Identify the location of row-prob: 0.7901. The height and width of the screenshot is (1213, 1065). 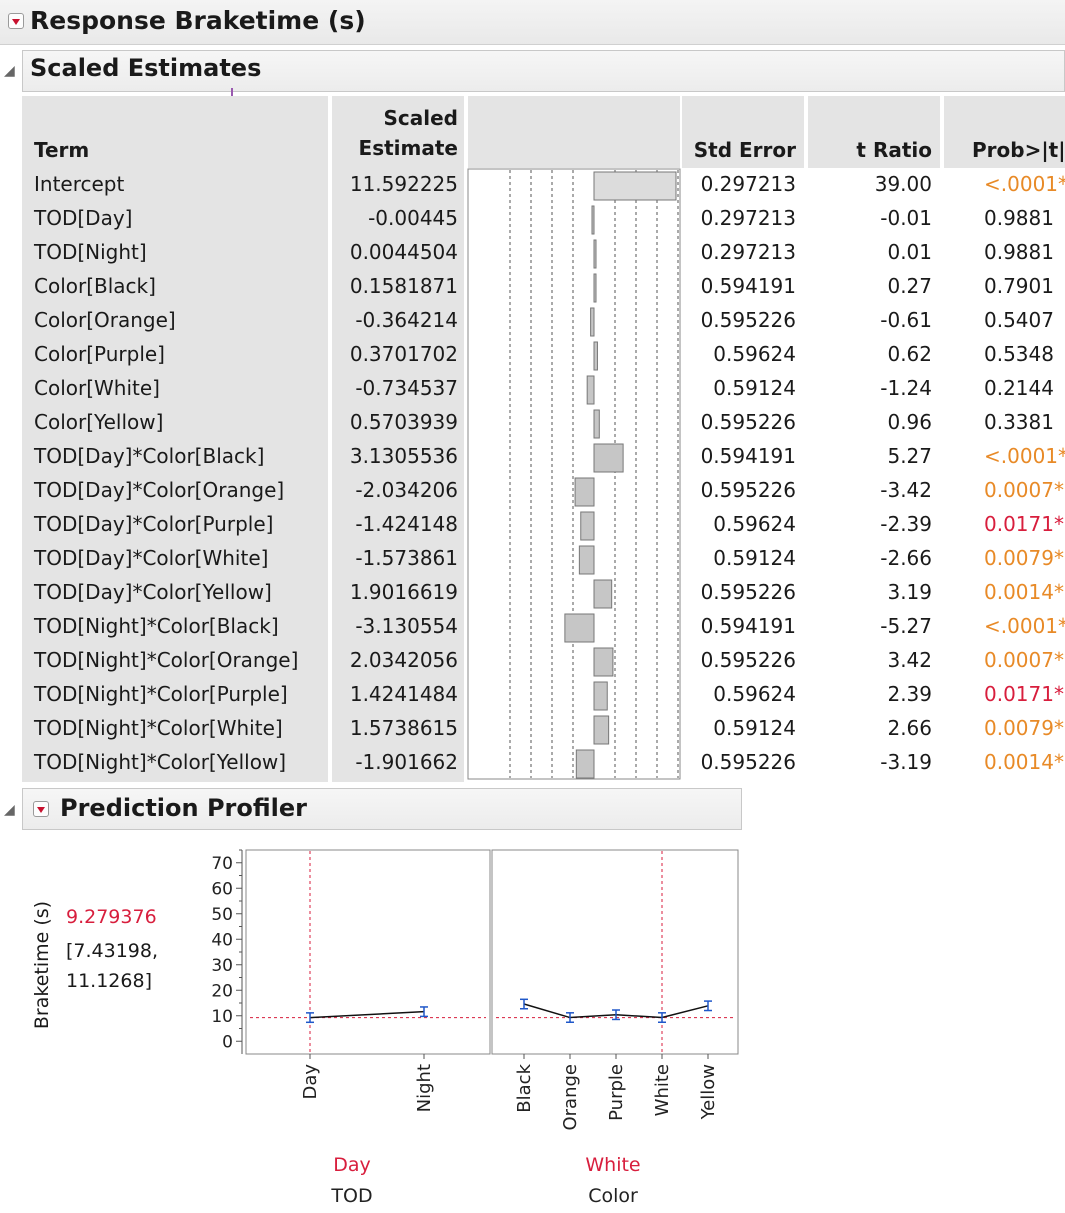
(1019, 286).